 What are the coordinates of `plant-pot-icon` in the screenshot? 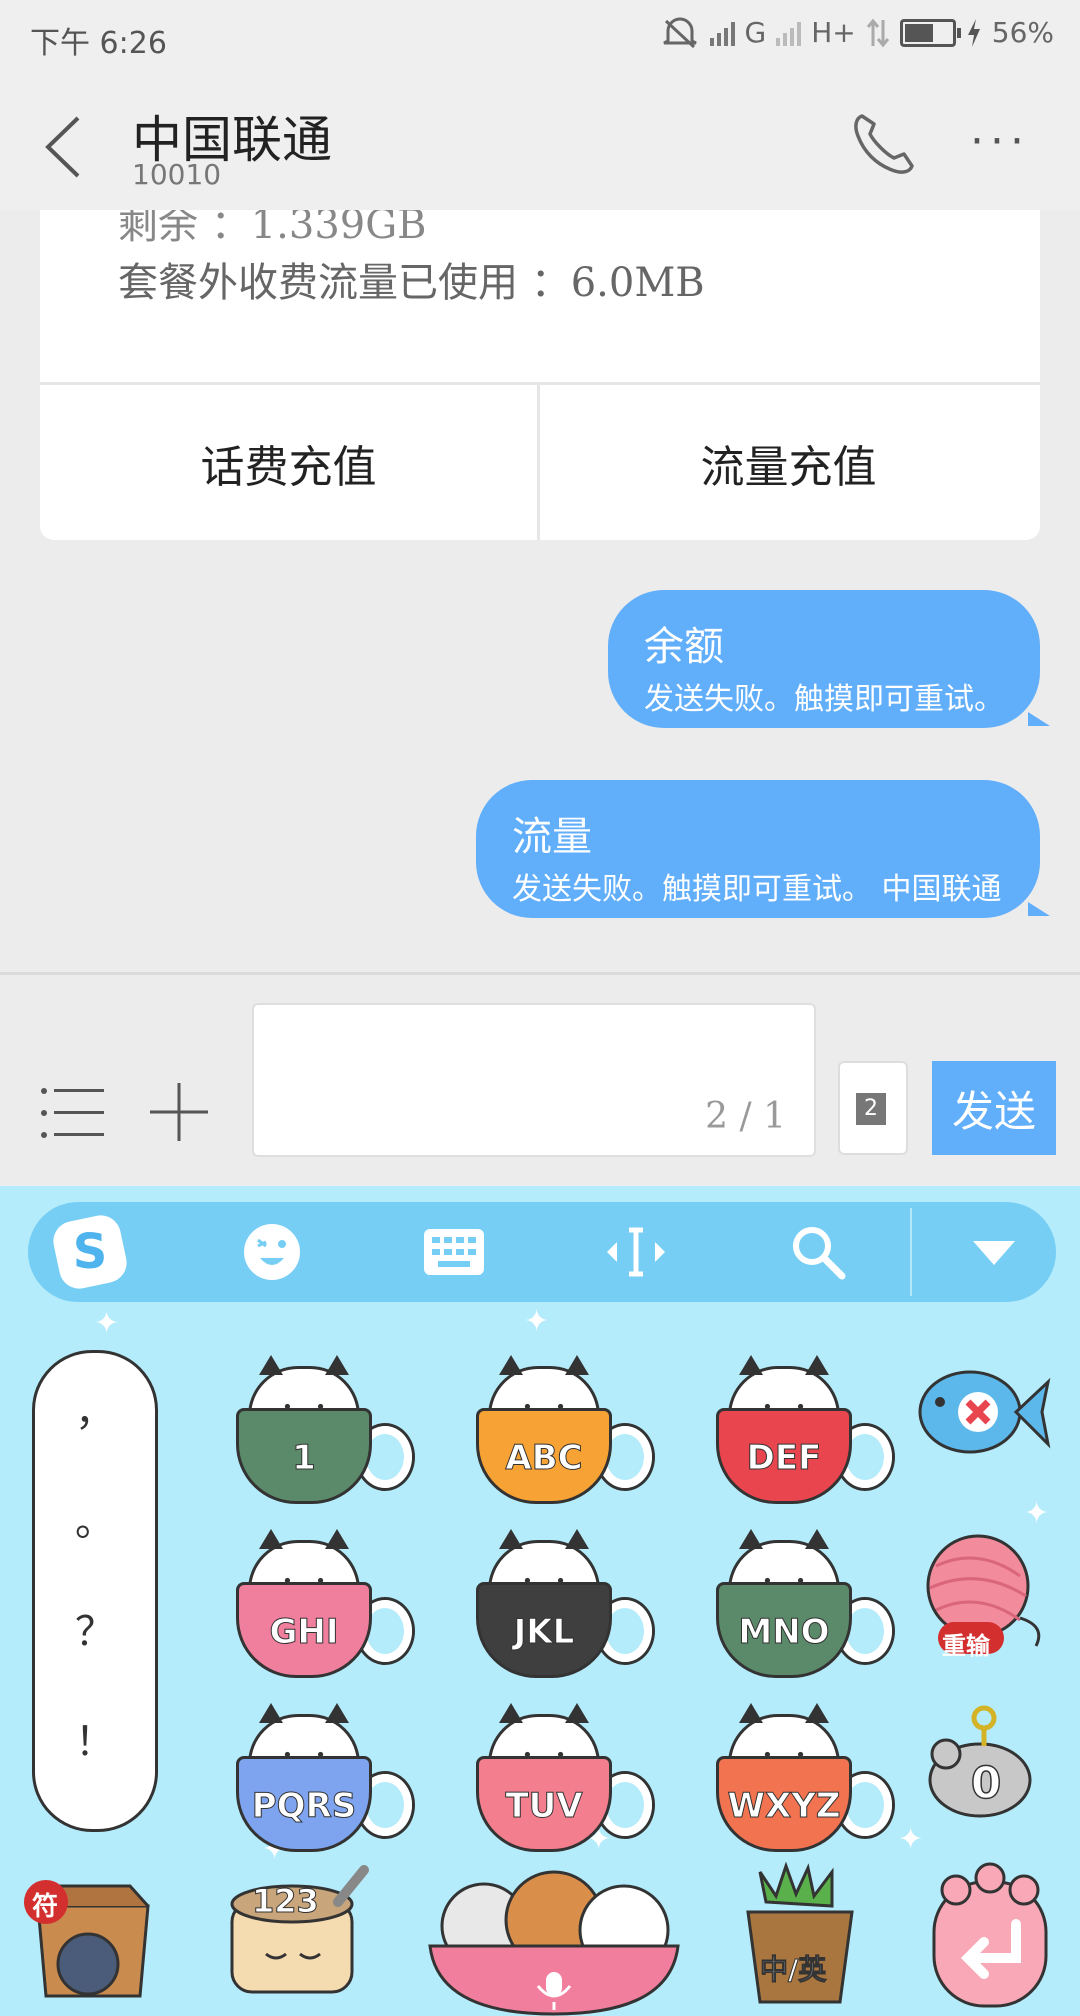 It's located at (800, 1932).